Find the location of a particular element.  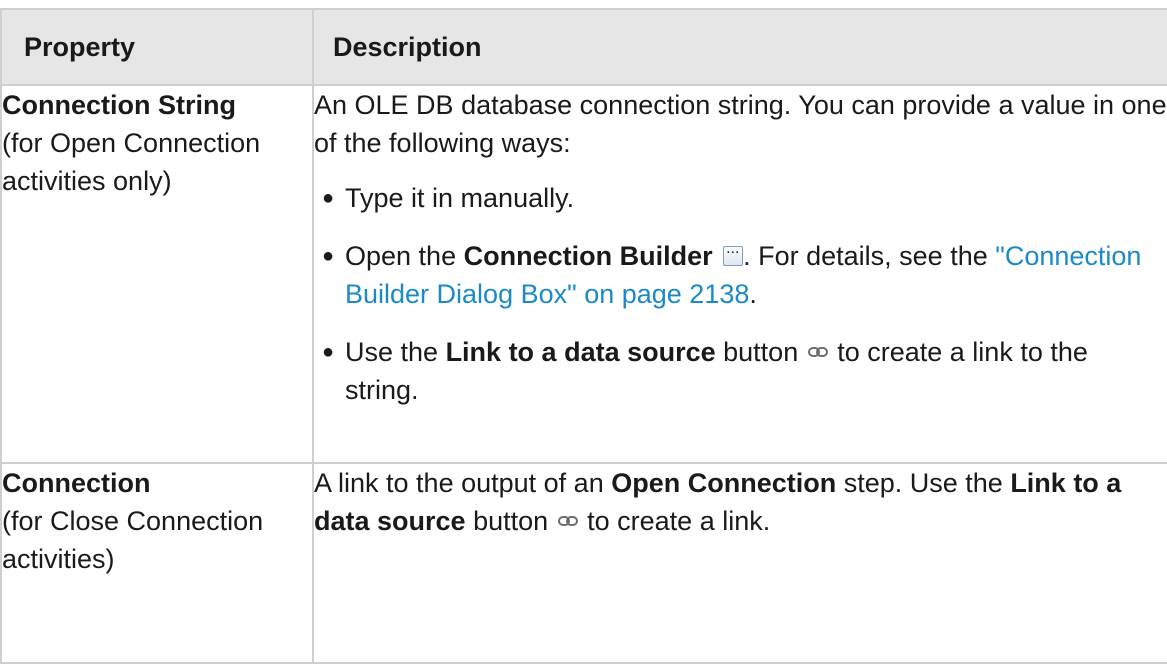

list-item: ● Type it in manually. is located at coordinates (740, 198).